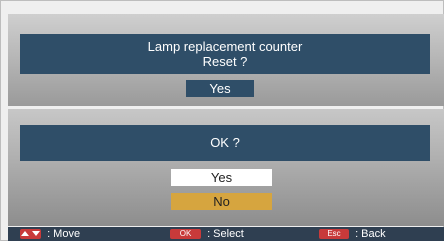 This screenshot has height=241, width=444. I want to click on back-label: : Back, so click(370, 234).